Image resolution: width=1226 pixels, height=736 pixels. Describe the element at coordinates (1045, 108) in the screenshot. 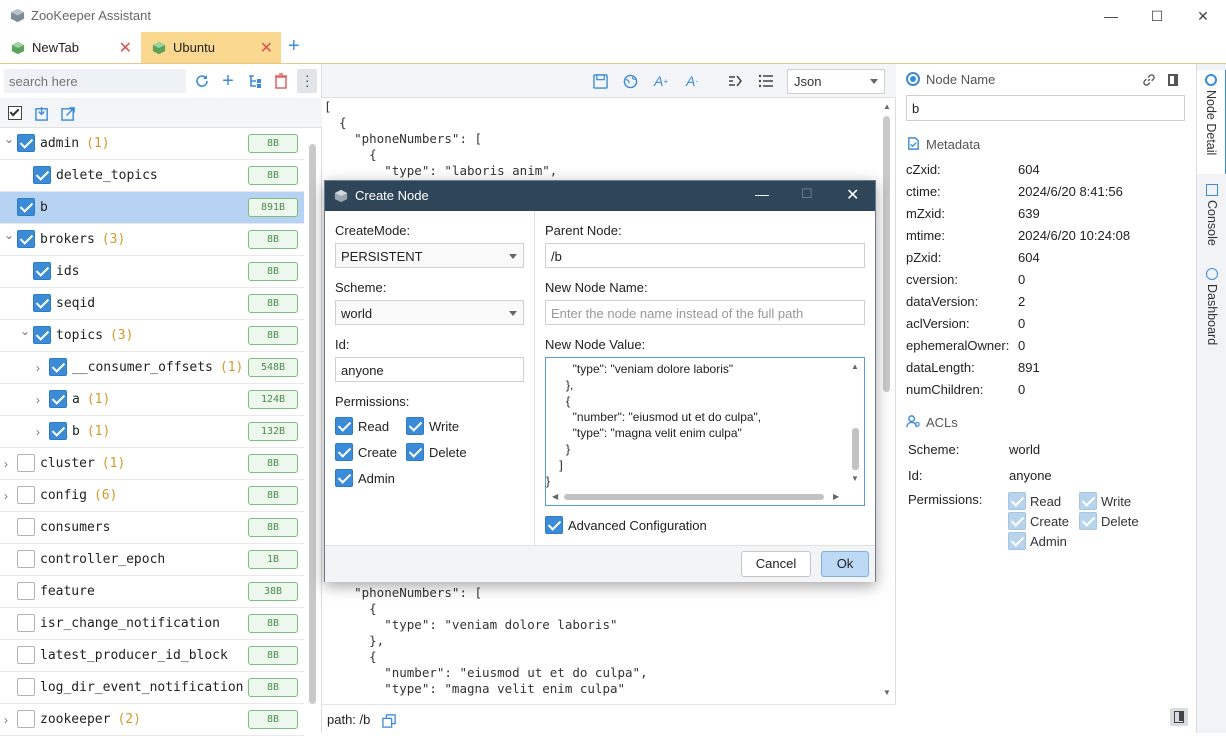

I see `node-name-field: b` at that location.